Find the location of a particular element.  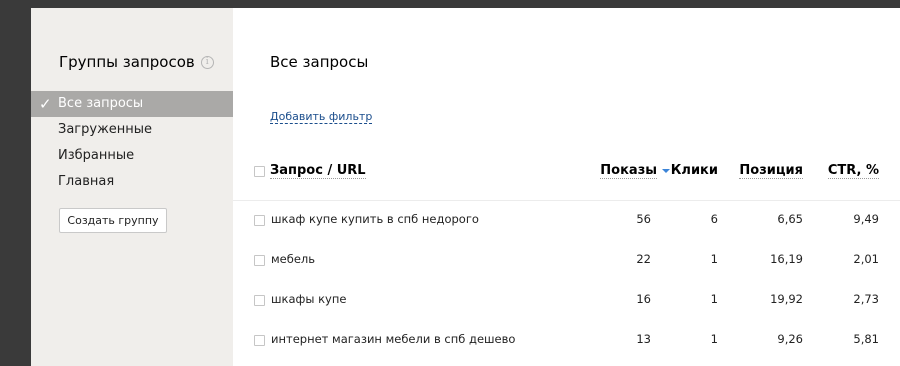

position-cell: 9,26 is located at coordinates (790, 339).